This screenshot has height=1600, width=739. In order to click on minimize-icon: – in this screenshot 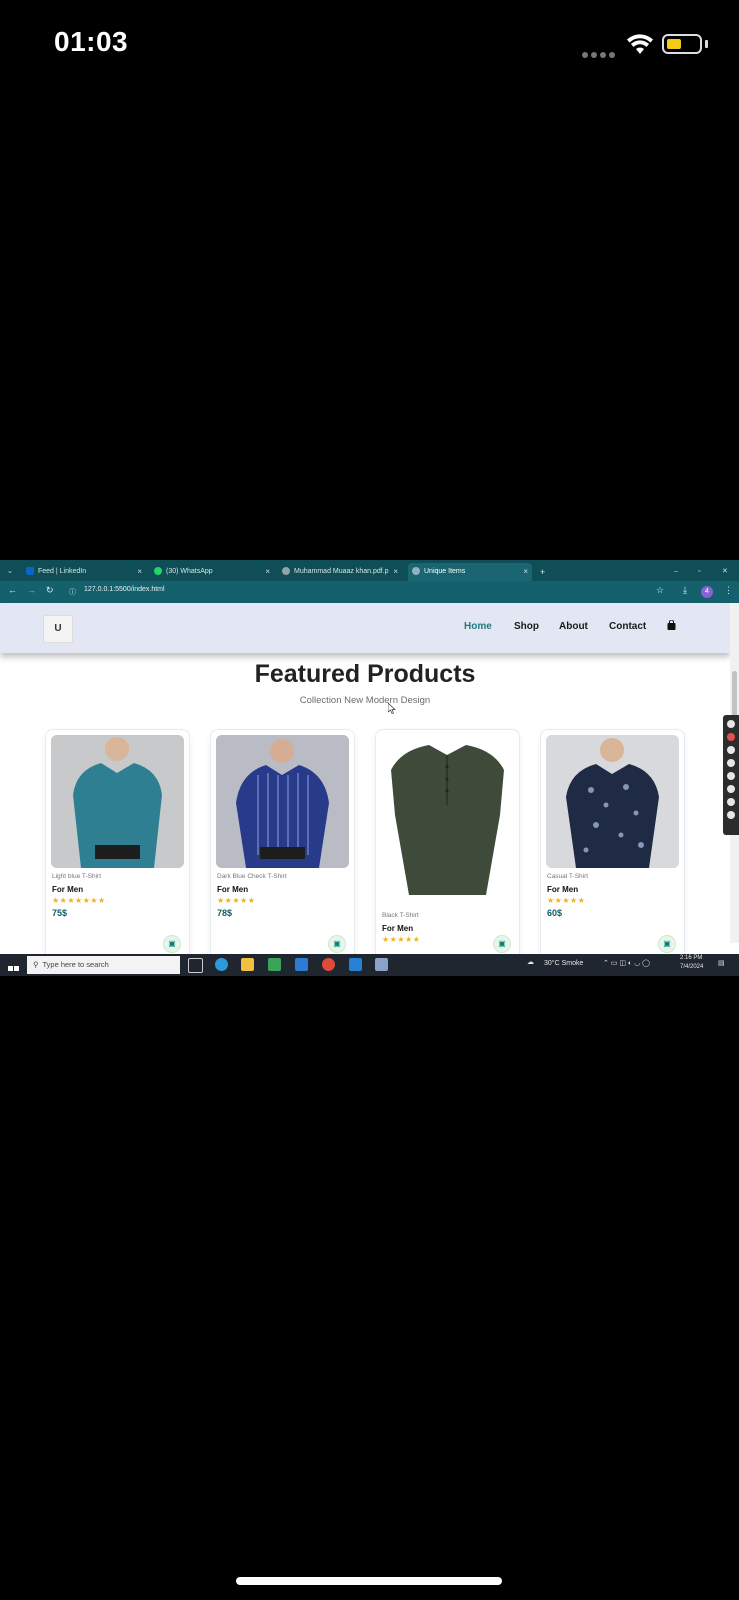, I will do `click(679, 572)`.